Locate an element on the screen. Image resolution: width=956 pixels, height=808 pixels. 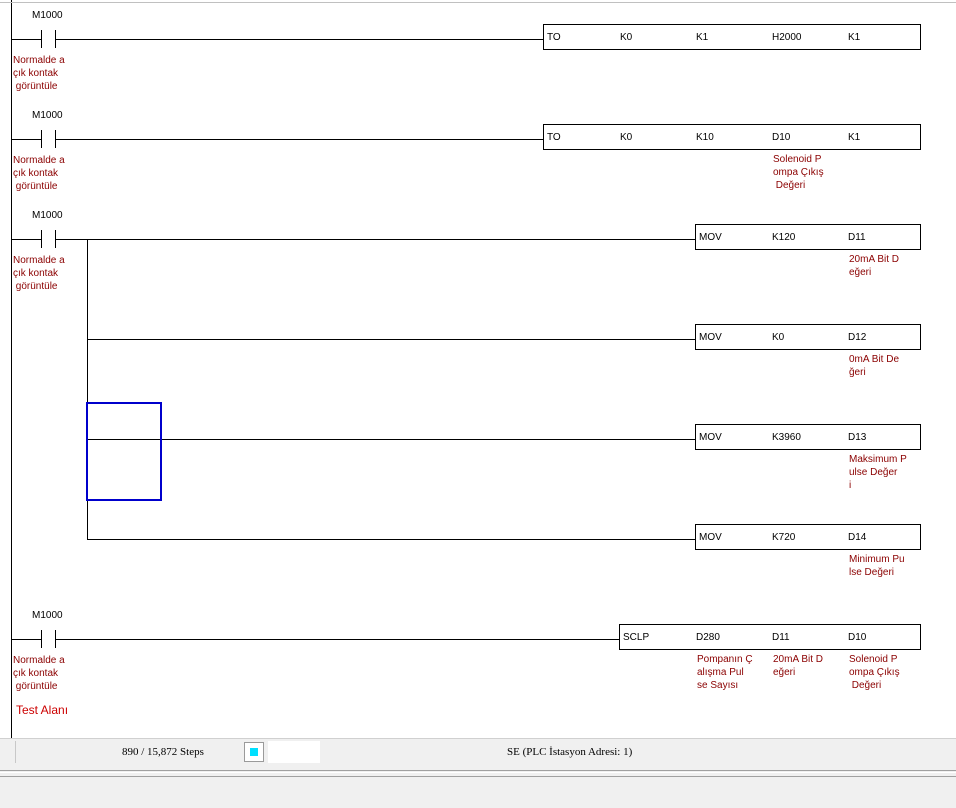
operand: D14 is located at coordinates (857, 537).